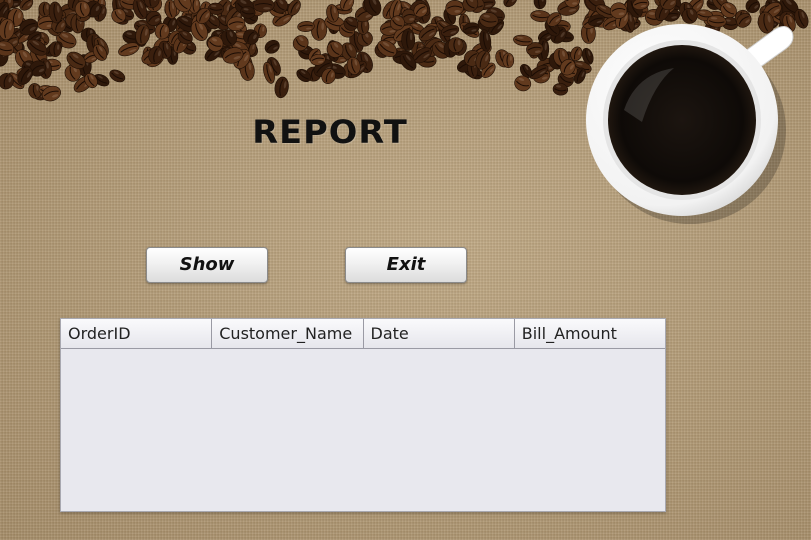 Image resolution: width=811 pixels, height=540 pixels. What do you see at coordinates (590, 333) in the screenshot?
I see `column-header-bill-amount: Bill_Amount` at bounding box center [590, 333].